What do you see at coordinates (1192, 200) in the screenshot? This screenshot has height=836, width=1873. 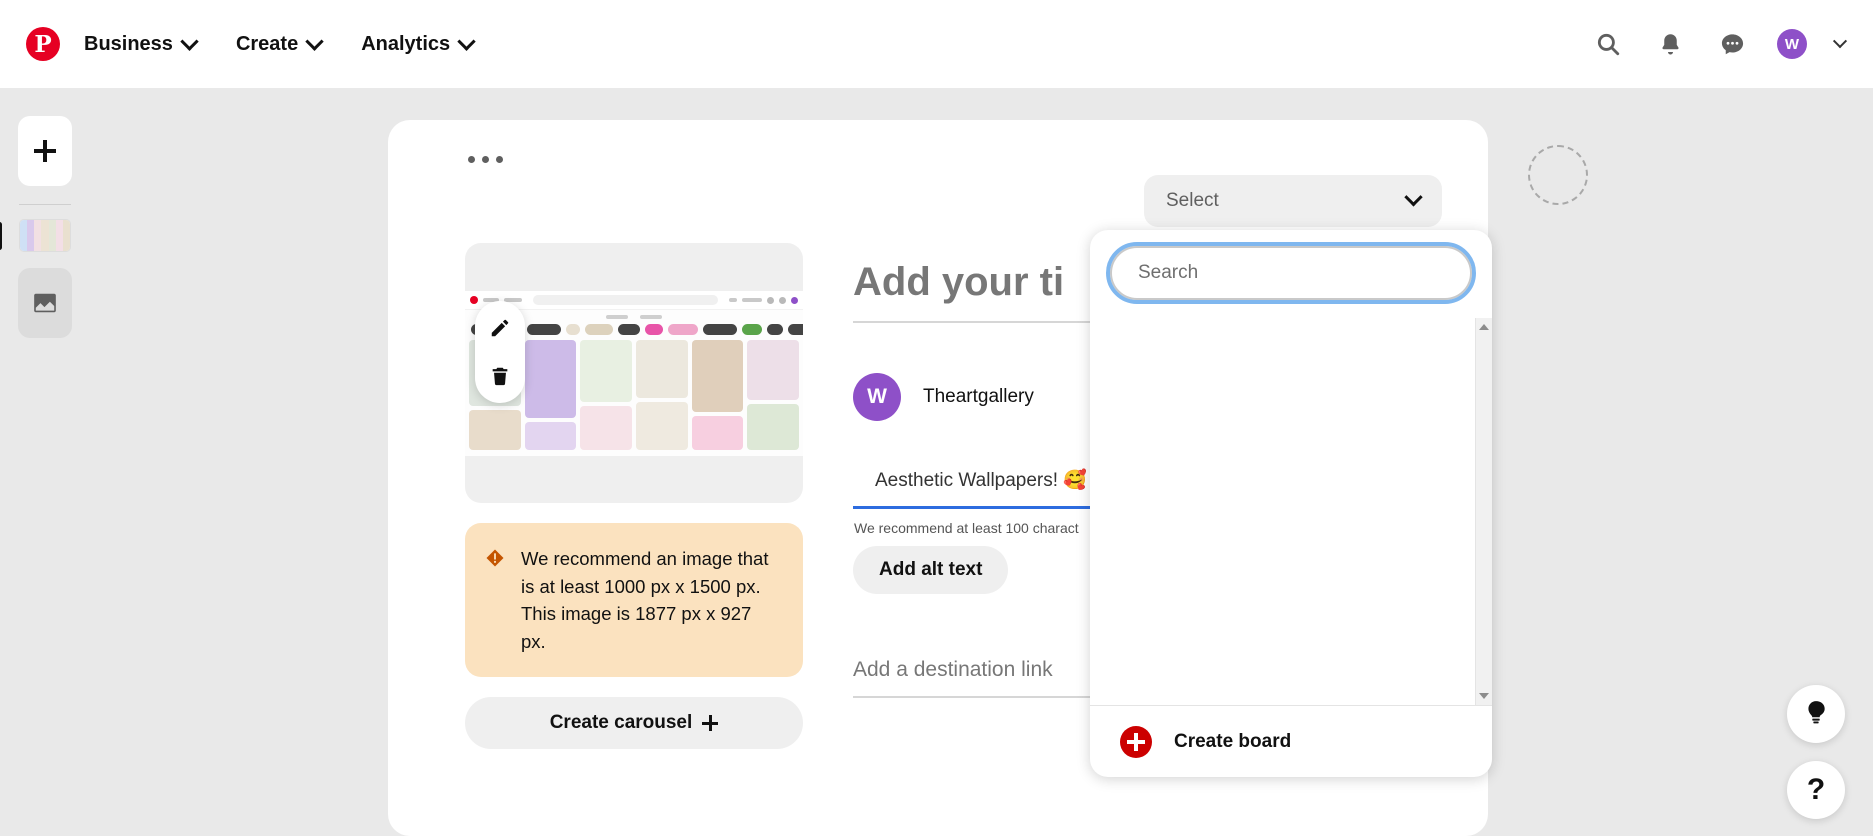 I see `board-select-label: Select` at bounding box center [1192, 200].